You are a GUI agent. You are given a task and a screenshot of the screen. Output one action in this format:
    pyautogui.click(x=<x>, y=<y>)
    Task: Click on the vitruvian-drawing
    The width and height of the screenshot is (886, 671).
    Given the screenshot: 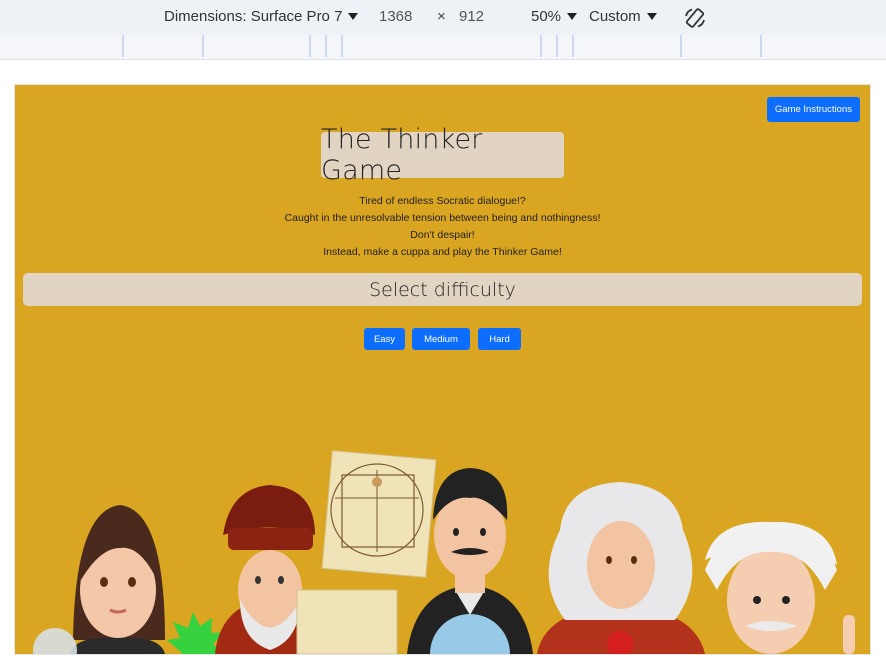 What is the action you would take?
    pyautogui.click(x=379, y=514)
    